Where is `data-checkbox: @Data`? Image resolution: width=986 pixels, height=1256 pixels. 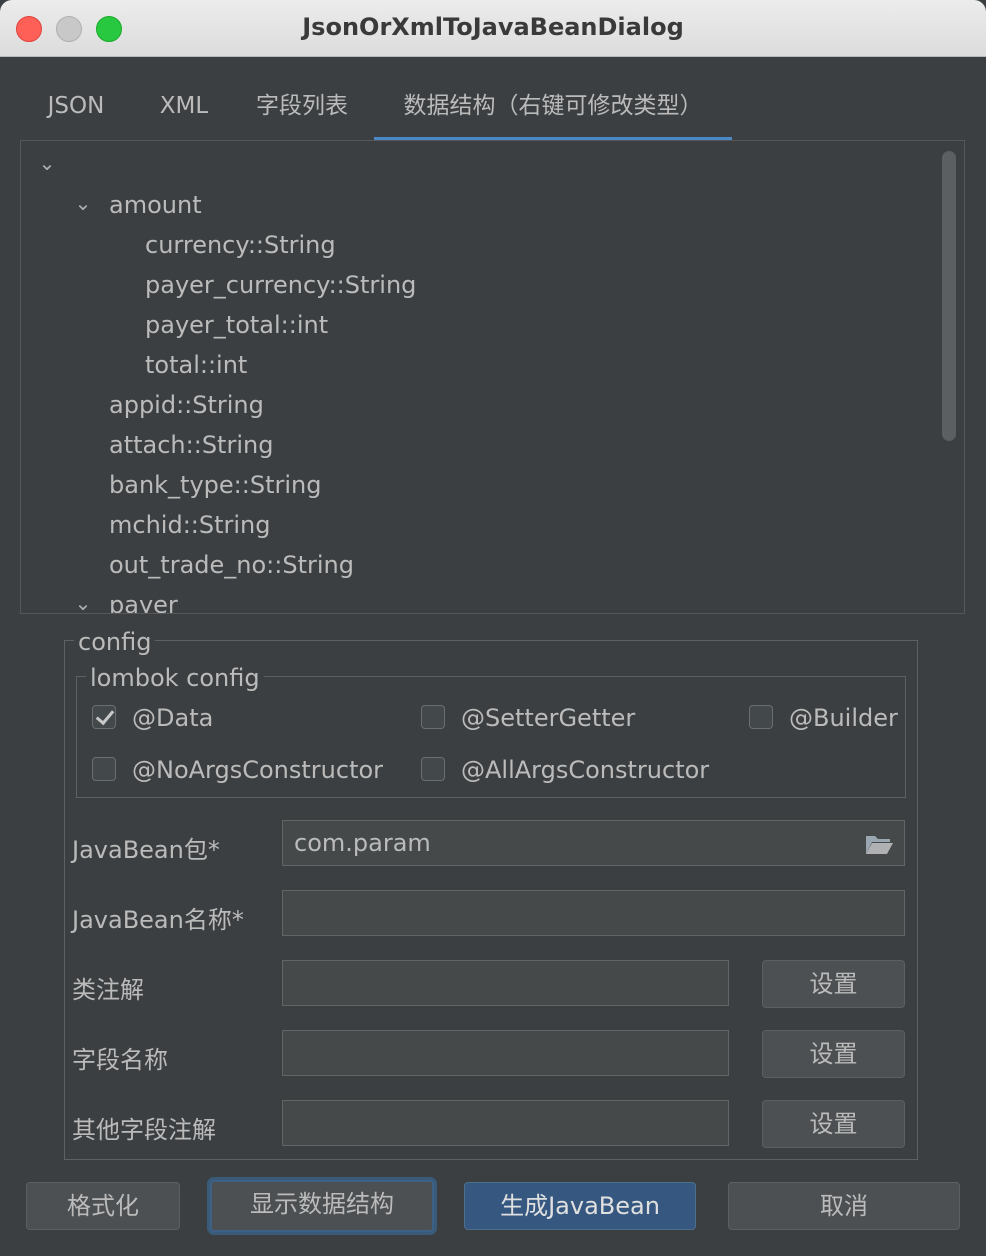 data-checkbox: @Data is located at coordinates (242, 718).